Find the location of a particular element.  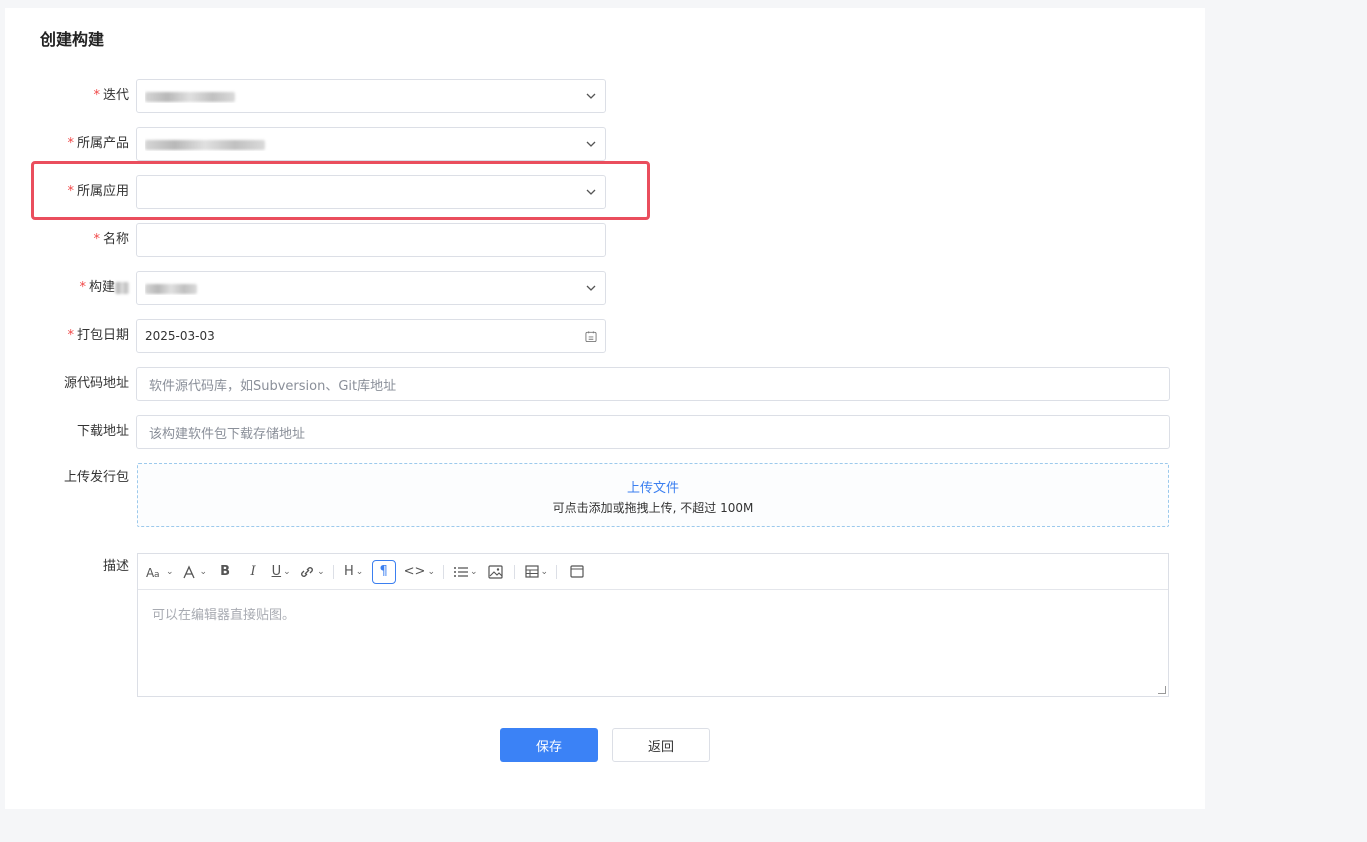

upload-link: 上传文件 is located at coordinates (653, 486).